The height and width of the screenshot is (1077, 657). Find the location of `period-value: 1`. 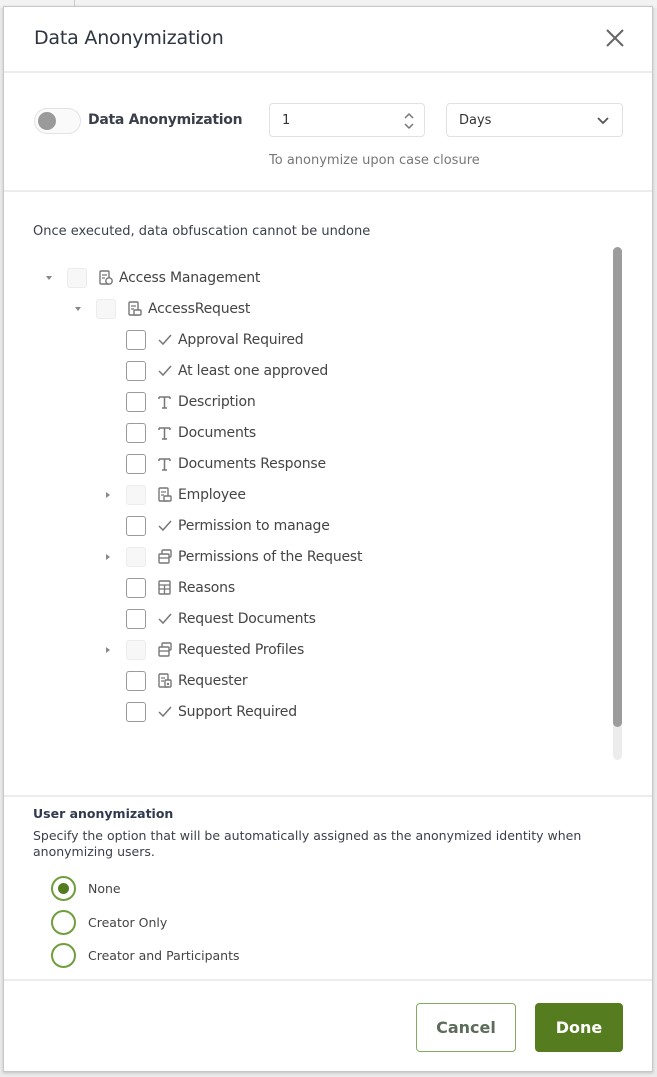

period-value: 1 is located at coordinates (286, 120).